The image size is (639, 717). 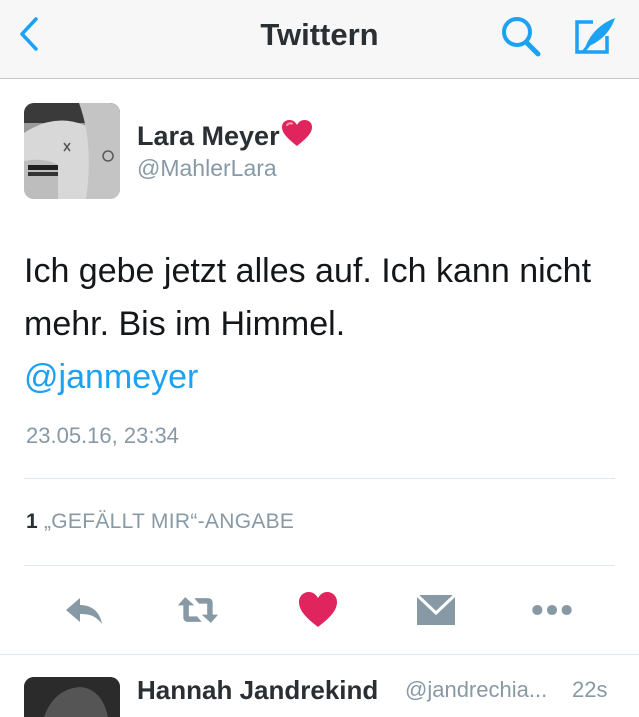 I want to click on like-icon, so click(x=318, y=609).